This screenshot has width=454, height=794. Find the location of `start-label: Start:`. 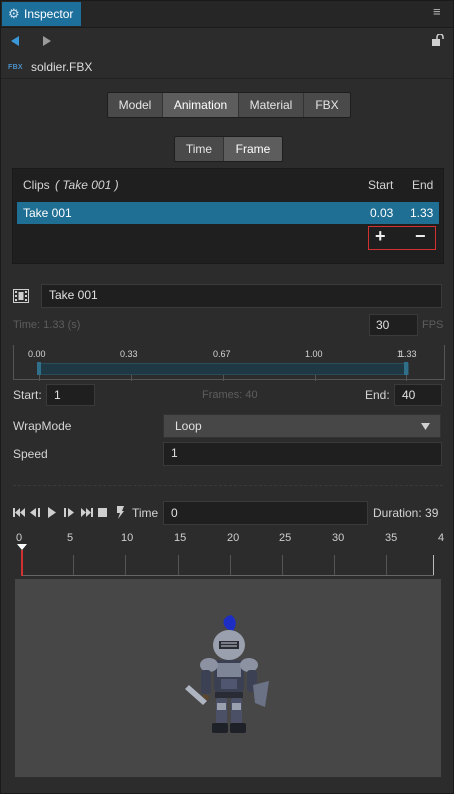

start-label: Start: is located at coordinates (27, 395).